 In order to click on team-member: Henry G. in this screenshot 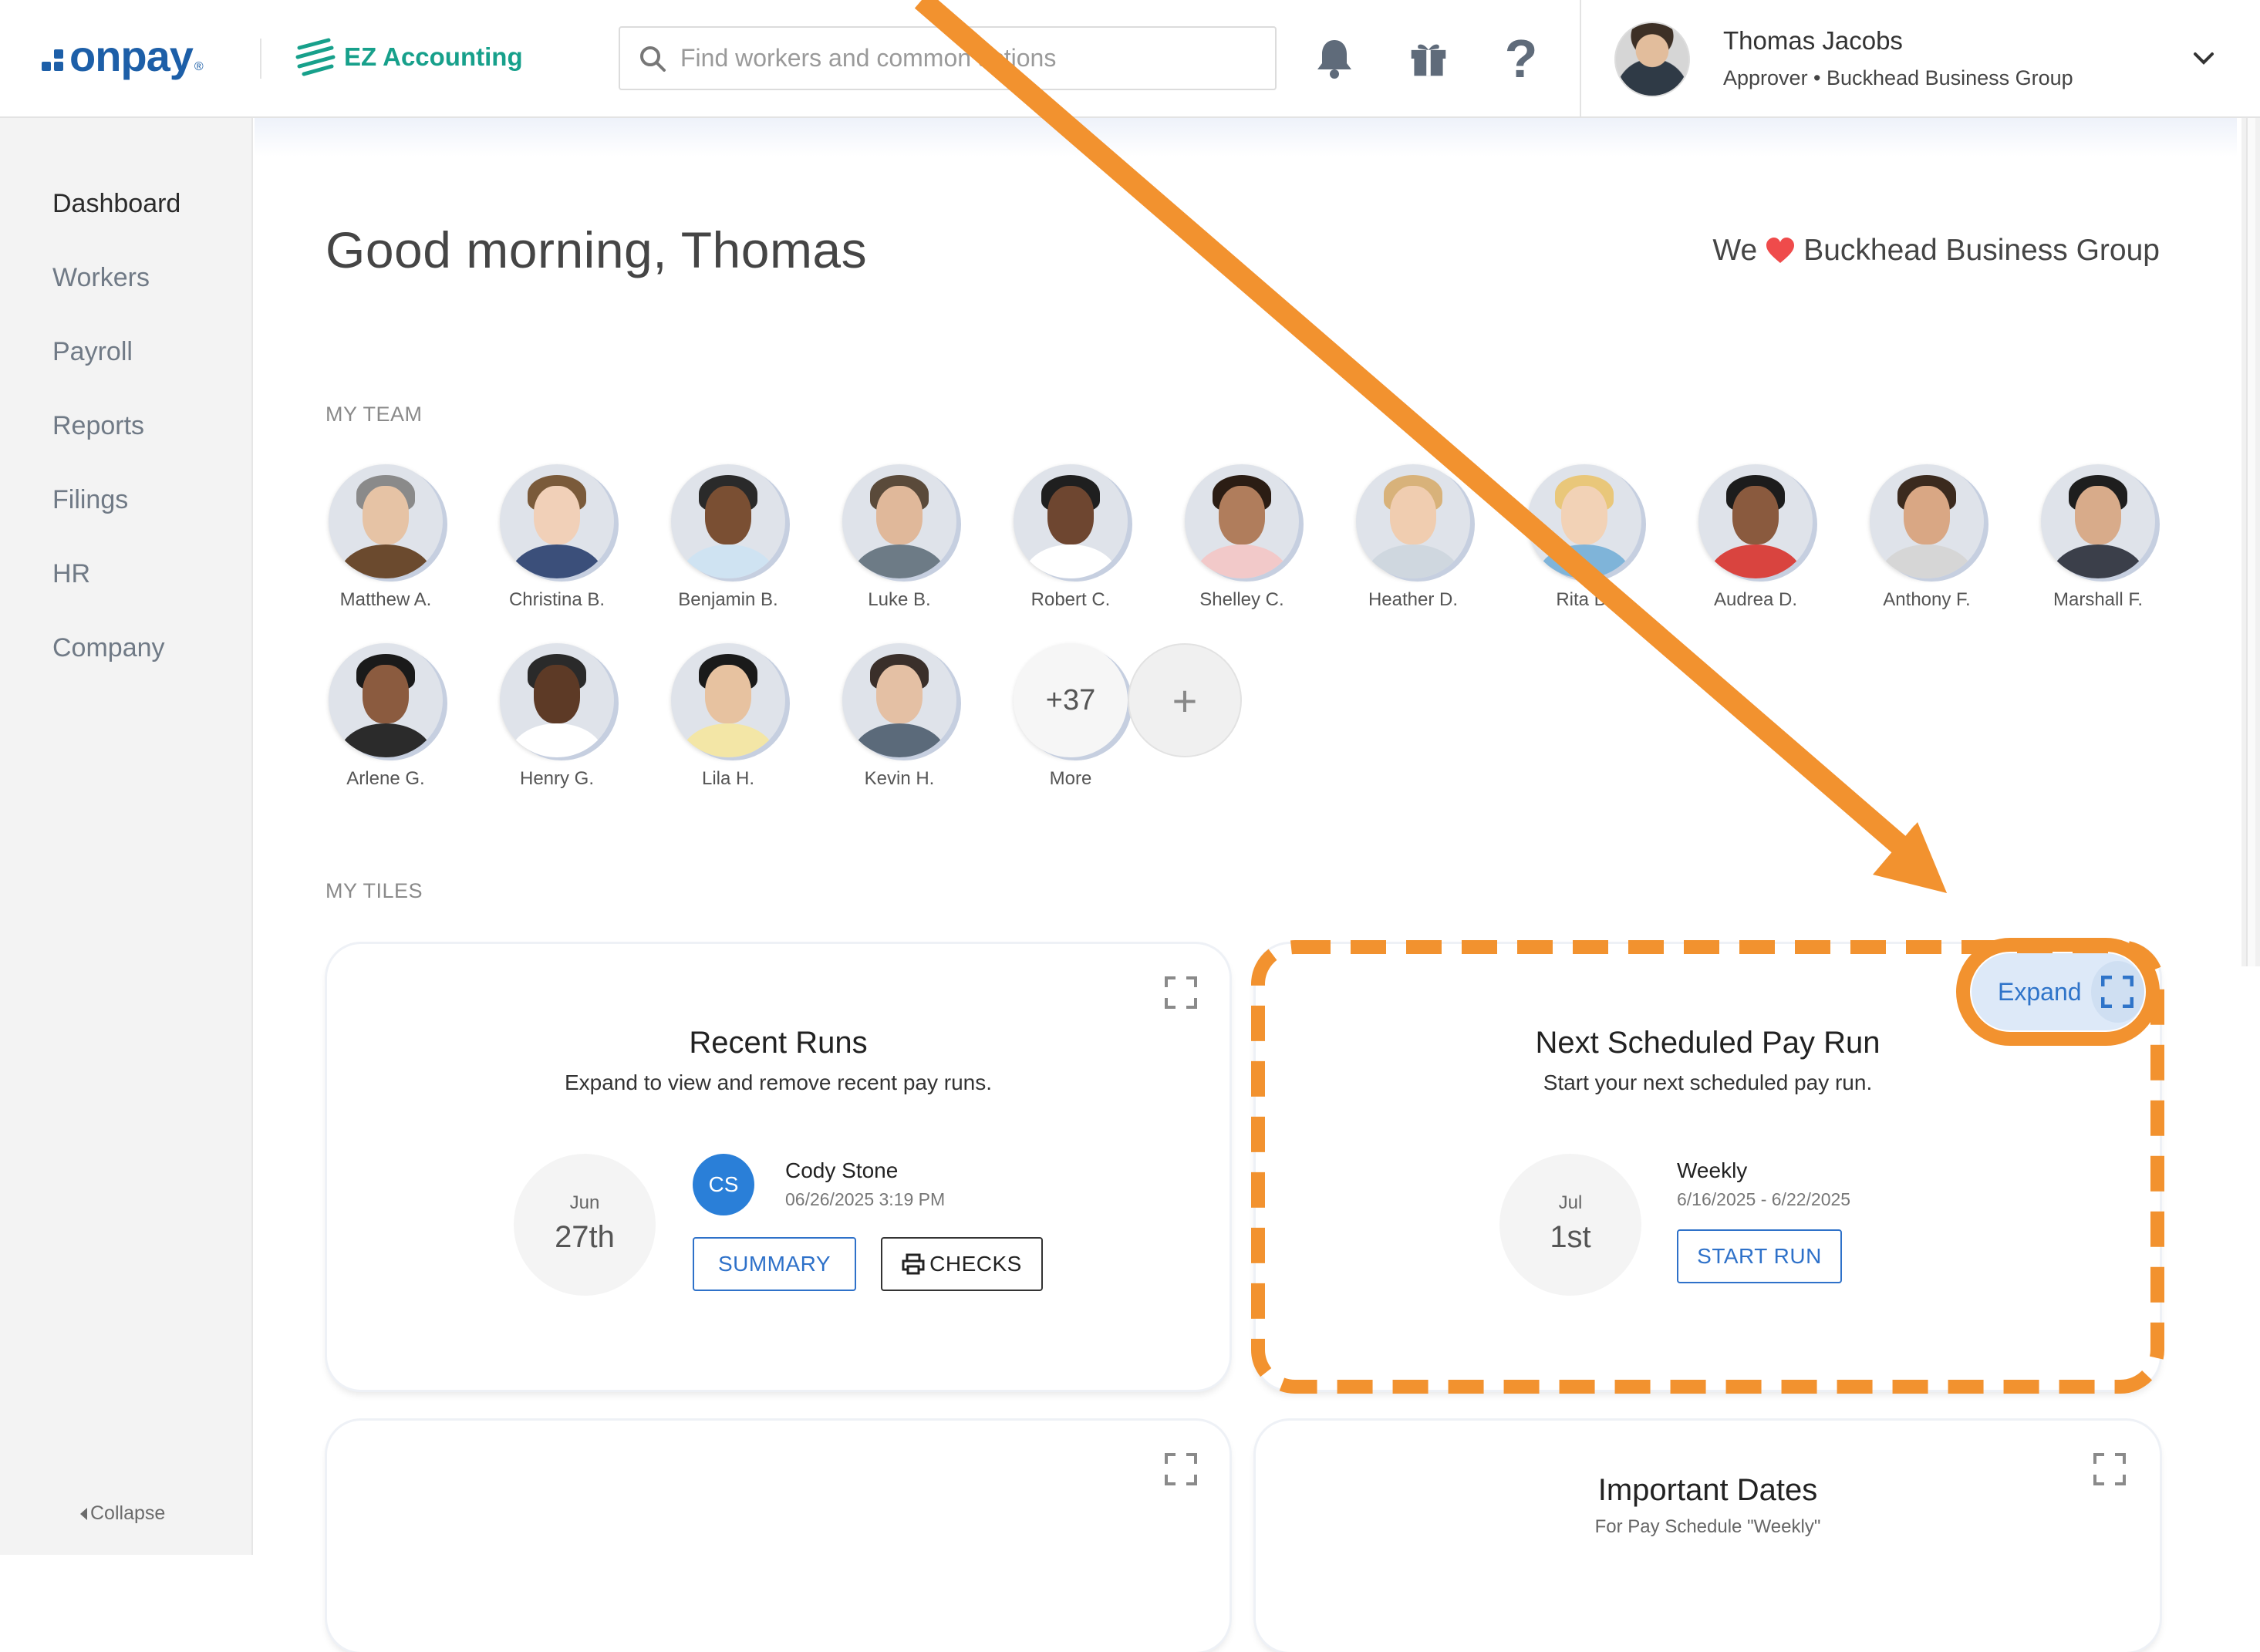, I will do `click(556, 716)`.